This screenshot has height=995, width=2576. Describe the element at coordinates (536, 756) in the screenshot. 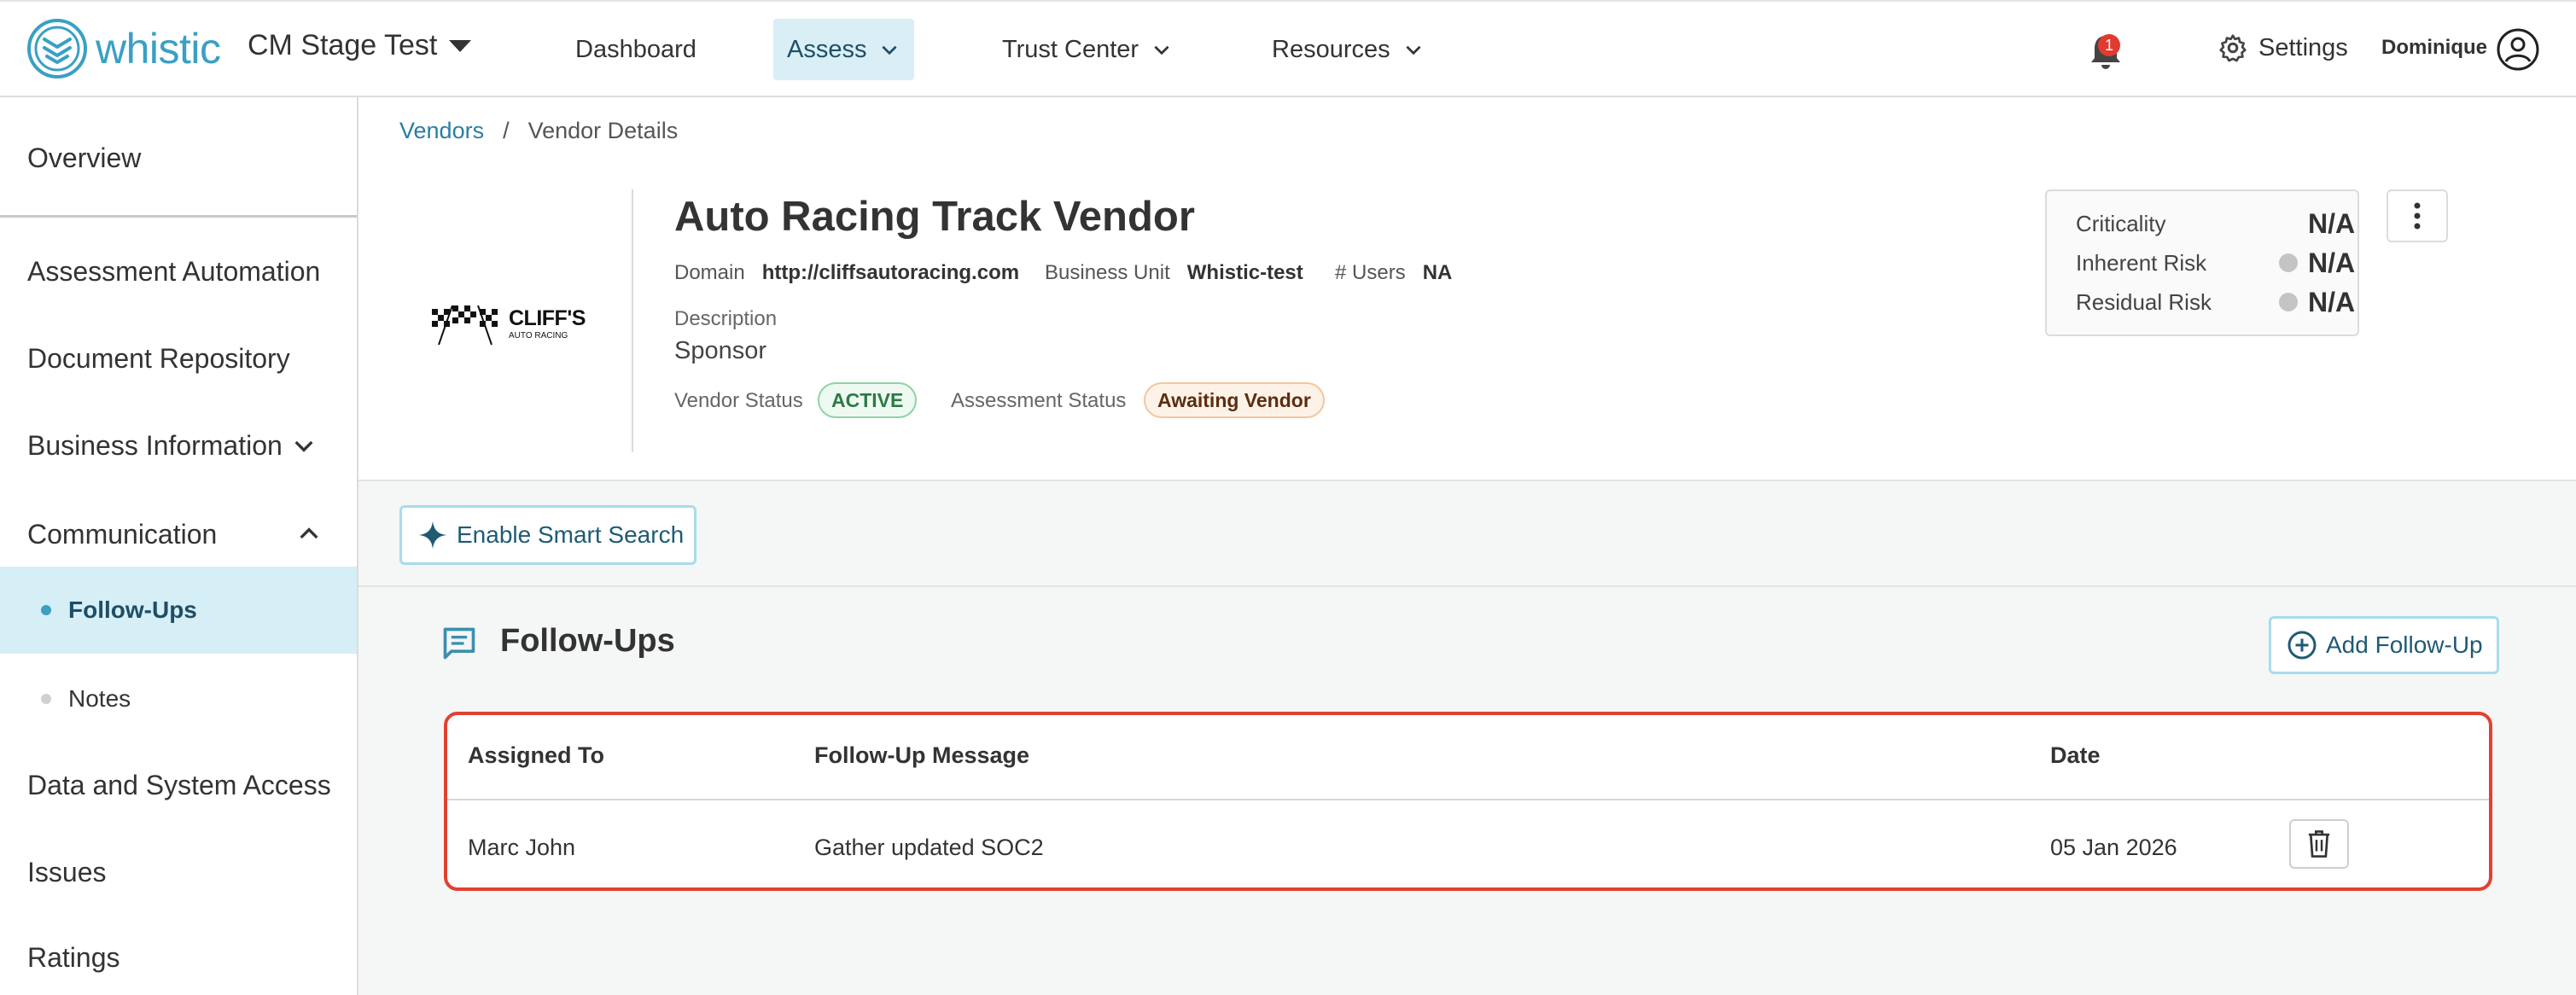

I see `column-assigned-to: Assigned To` at that location.